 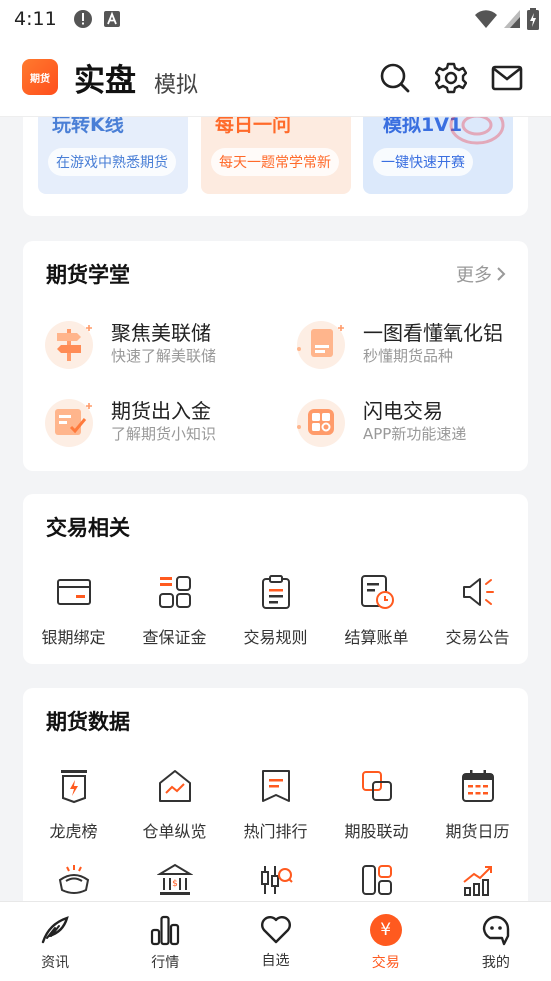 I want to click on layout-panels-icon, so click(x=377, y=880).